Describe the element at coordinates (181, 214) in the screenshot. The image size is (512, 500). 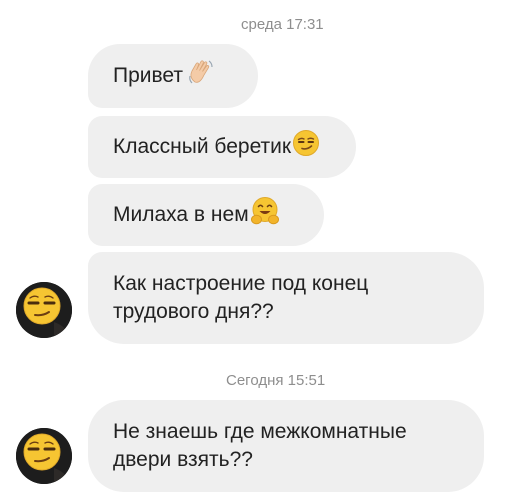
I see `message-text: Милаха в нем` at that location.